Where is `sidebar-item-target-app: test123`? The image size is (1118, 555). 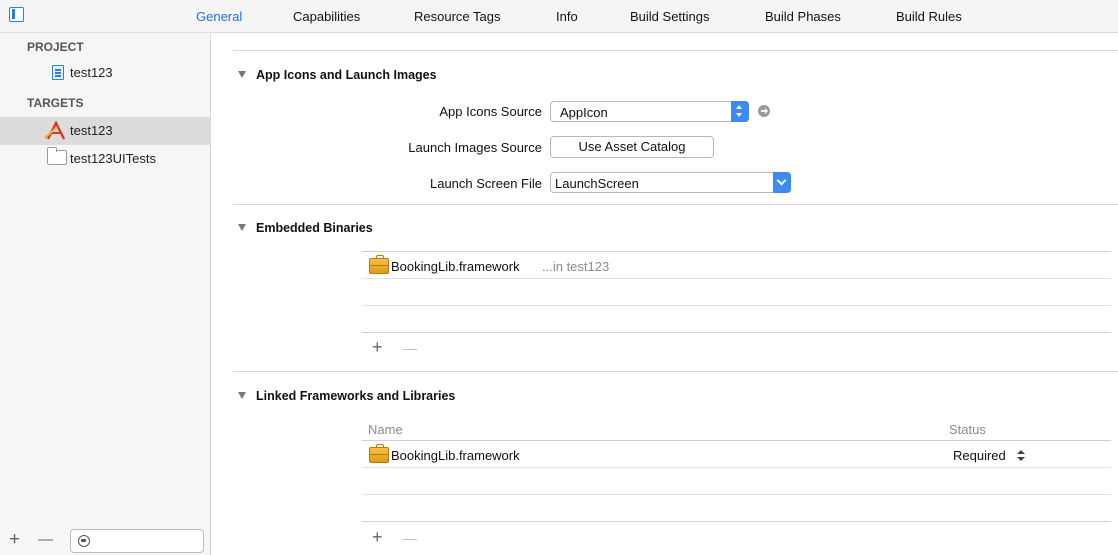
sidebar-item-target-app: test123 is located at coordinates (105, 131).